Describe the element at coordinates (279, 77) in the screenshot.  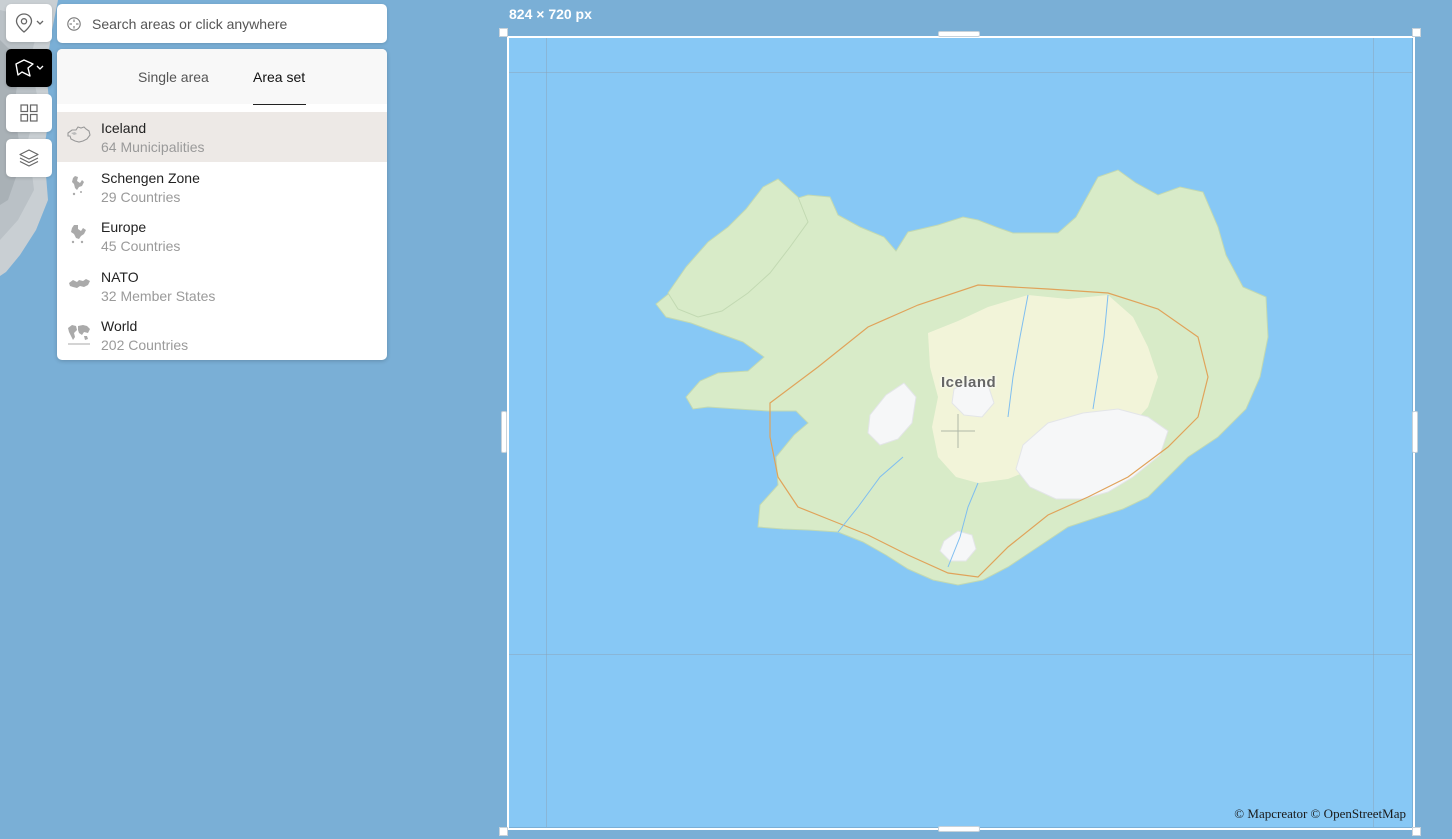
I see `tab-area-set: Area set` at that location.